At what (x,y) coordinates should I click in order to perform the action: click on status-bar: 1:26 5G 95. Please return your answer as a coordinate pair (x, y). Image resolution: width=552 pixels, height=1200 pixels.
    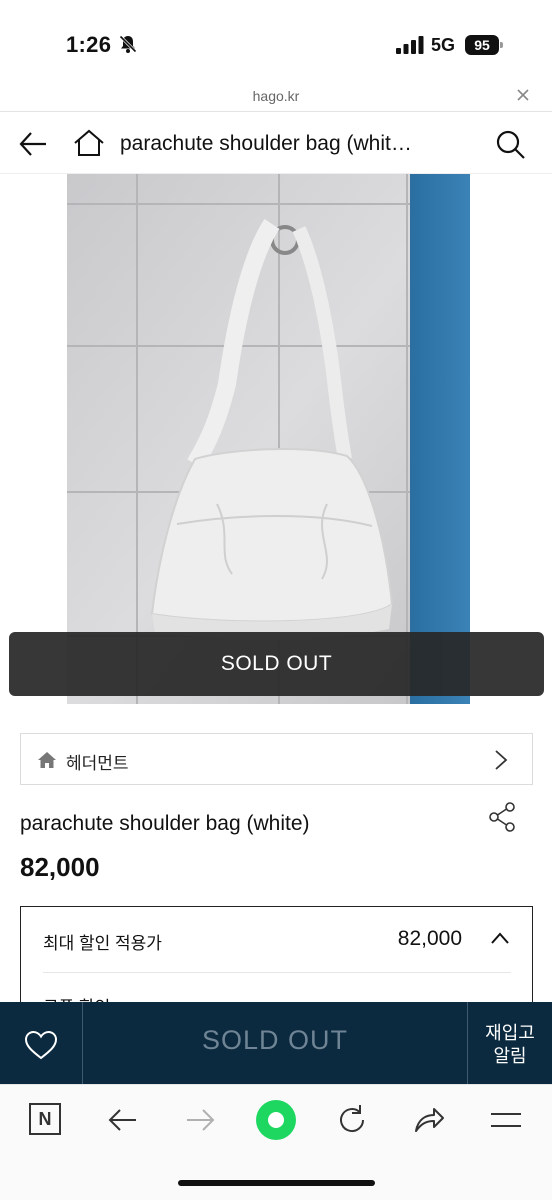
    Looking at the image, I should click on (276, 42).